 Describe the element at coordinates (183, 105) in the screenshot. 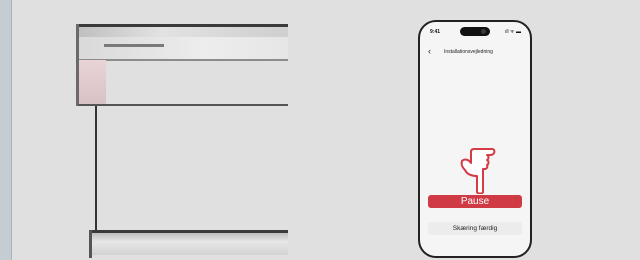

I see `machine-top-bottom-edge` at that location.